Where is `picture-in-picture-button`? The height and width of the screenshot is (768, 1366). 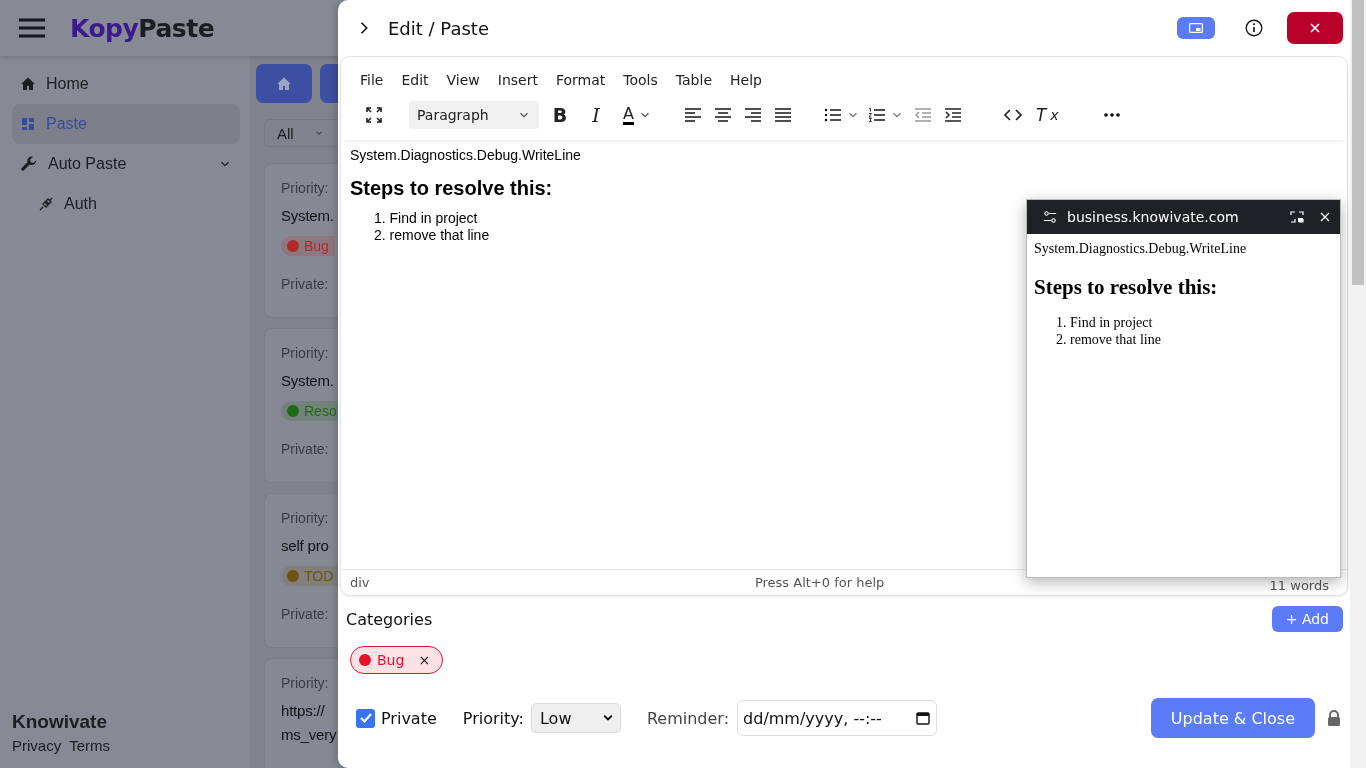 picture-in-picture-button is located at coordinates (1196, 28).